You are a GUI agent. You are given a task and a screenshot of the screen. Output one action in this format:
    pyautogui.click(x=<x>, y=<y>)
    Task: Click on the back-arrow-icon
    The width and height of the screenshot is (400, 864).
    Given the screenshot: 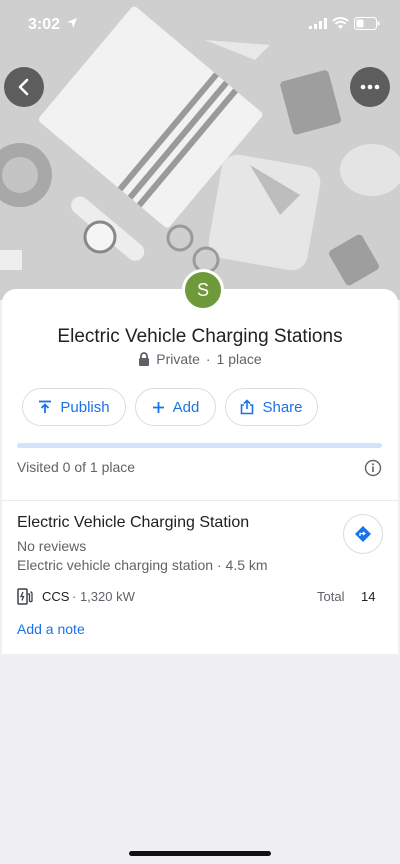 What is the action you would take?
    pyautogui.click(x=23, y=87)
    